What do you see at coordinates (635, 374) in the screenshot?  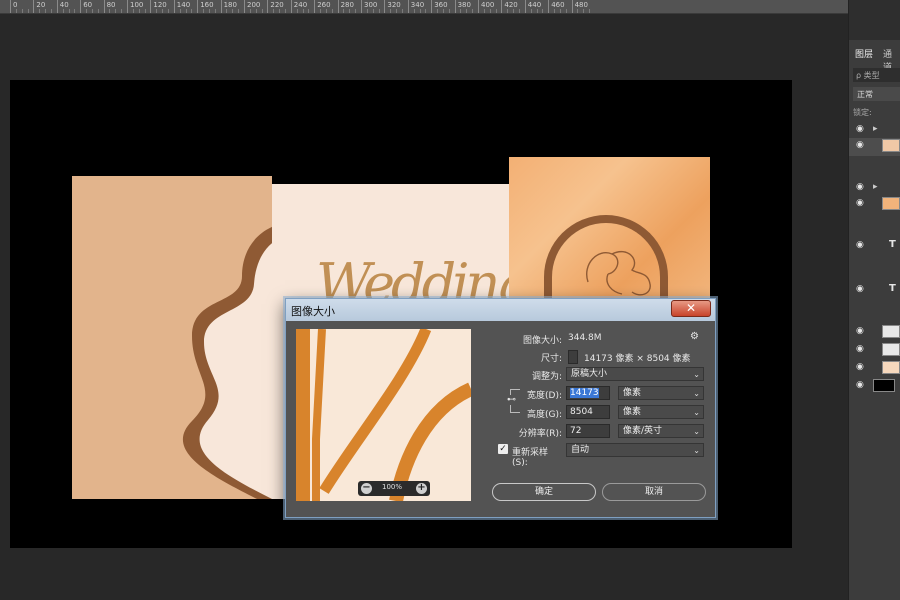 I see `fit-to-select: 原稿大小 ⌄` at bounding box center [635, 374].